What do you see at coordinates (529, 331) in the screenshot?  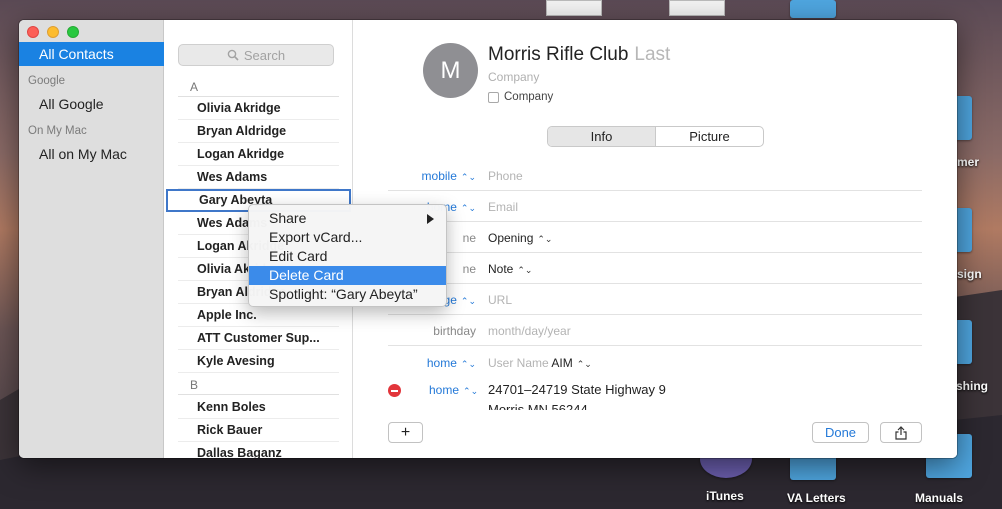 I see `birthday-field: month/day/year` at bounding box center [529, 331].